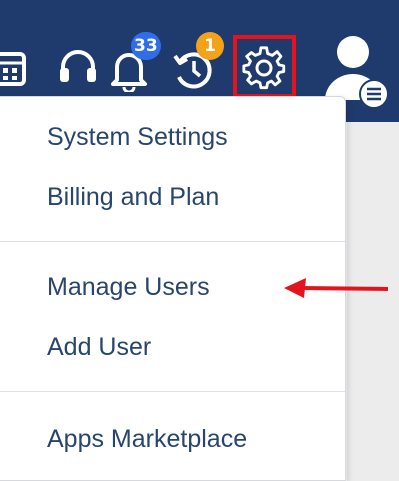  Describe the element at coordinates (146, 46) in the screenshot. I see `notifications-count-badge: 33` at that location.